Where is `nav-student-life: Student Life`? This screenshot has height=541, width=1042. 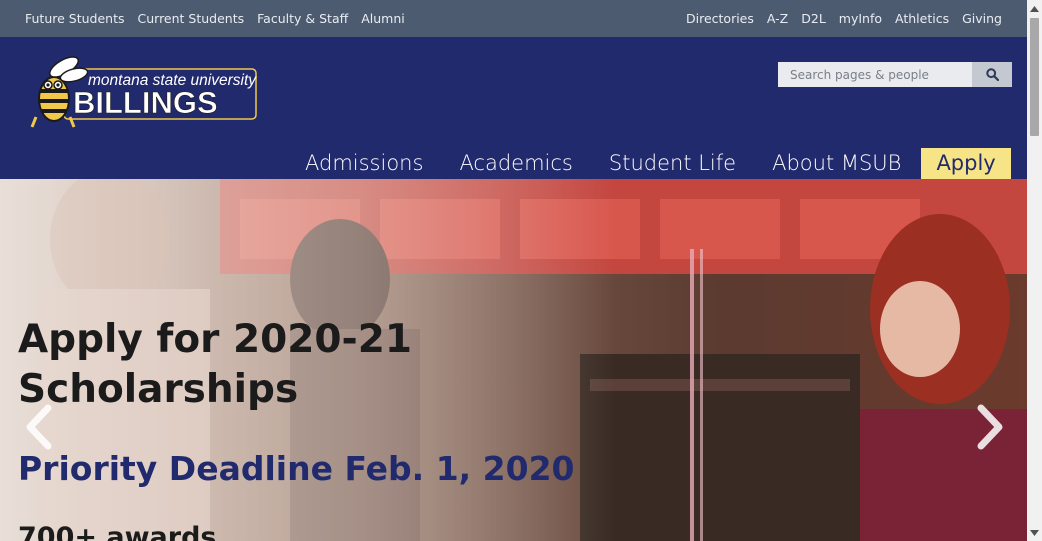
nav-student-life: Student Life is located at coordinates (672, 163).